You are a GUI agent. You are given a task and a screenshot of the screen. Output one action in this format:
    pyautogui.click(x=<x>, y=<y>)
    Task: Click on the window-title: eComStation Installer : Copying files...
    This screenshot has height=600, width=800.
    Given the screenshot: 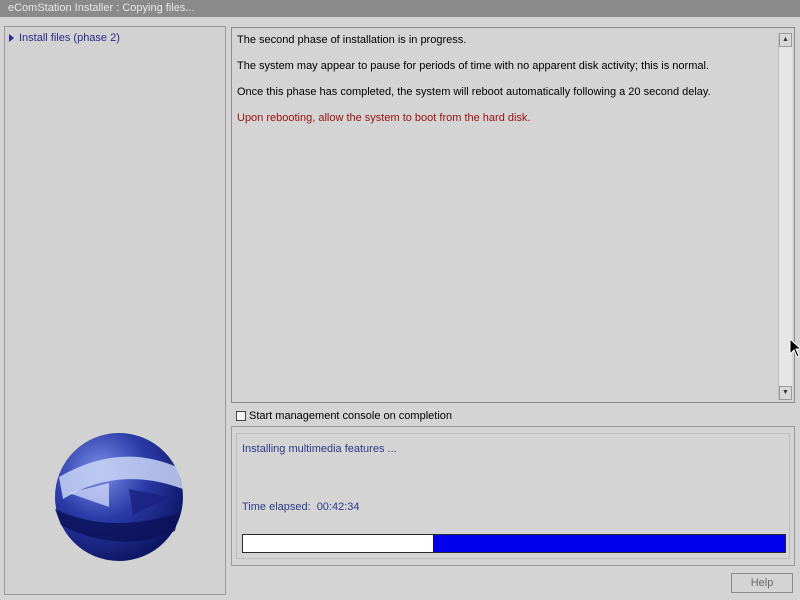 What is the action you would take?
    pyautogui.click(x=400, y=8)
    